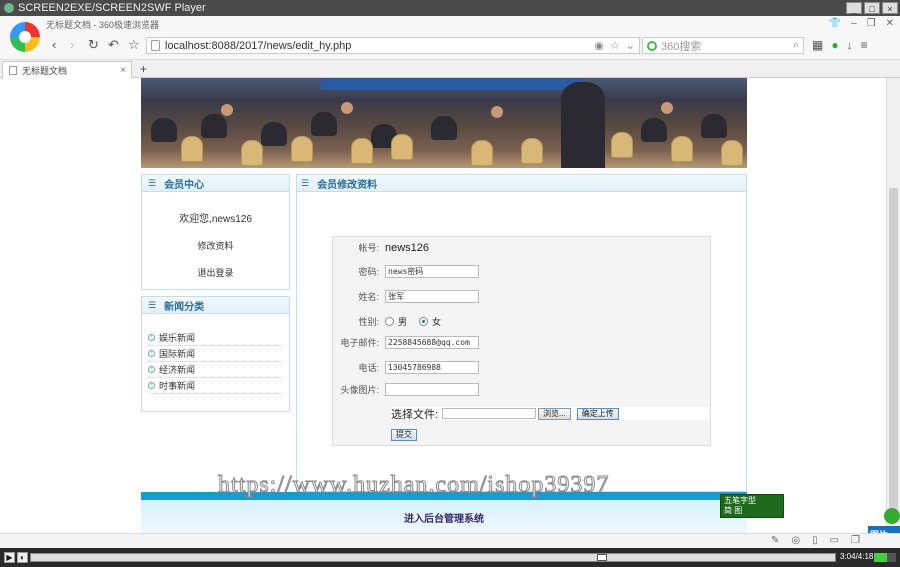  I want to click on player-app-icon, so click(9, 8).